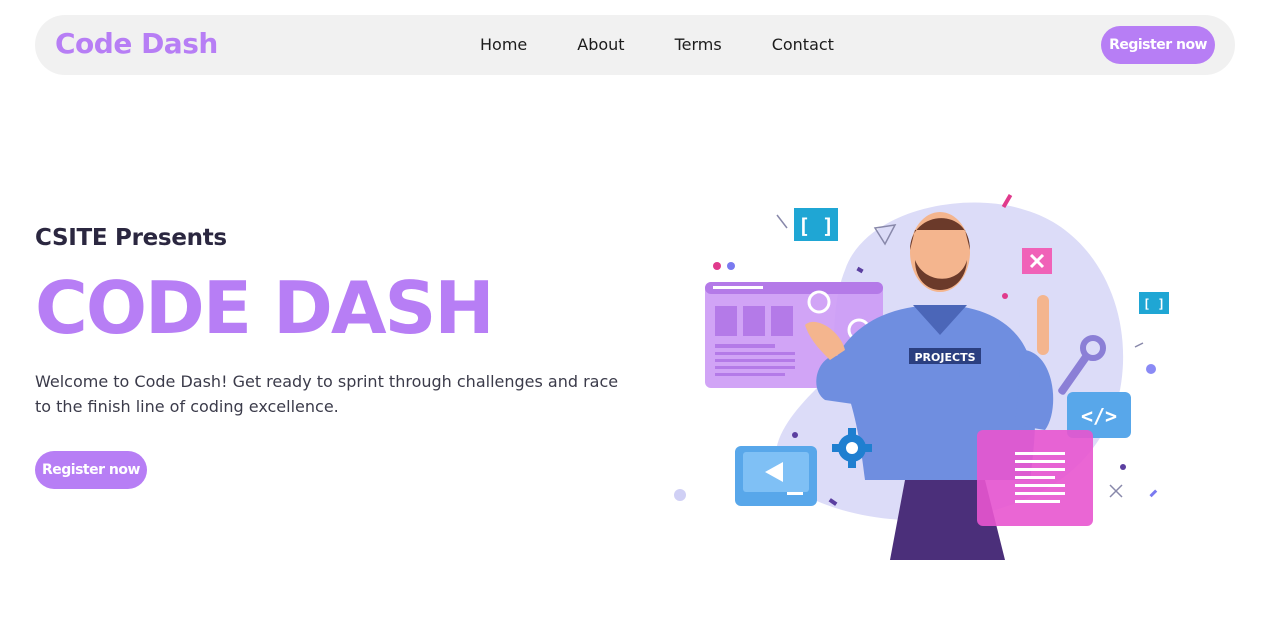 The width and height of the screenshot is (1276, 633). Describe the element at coordinates (698, 44) in the screenshot. I see `nav-link-terms: Terms` at that location.